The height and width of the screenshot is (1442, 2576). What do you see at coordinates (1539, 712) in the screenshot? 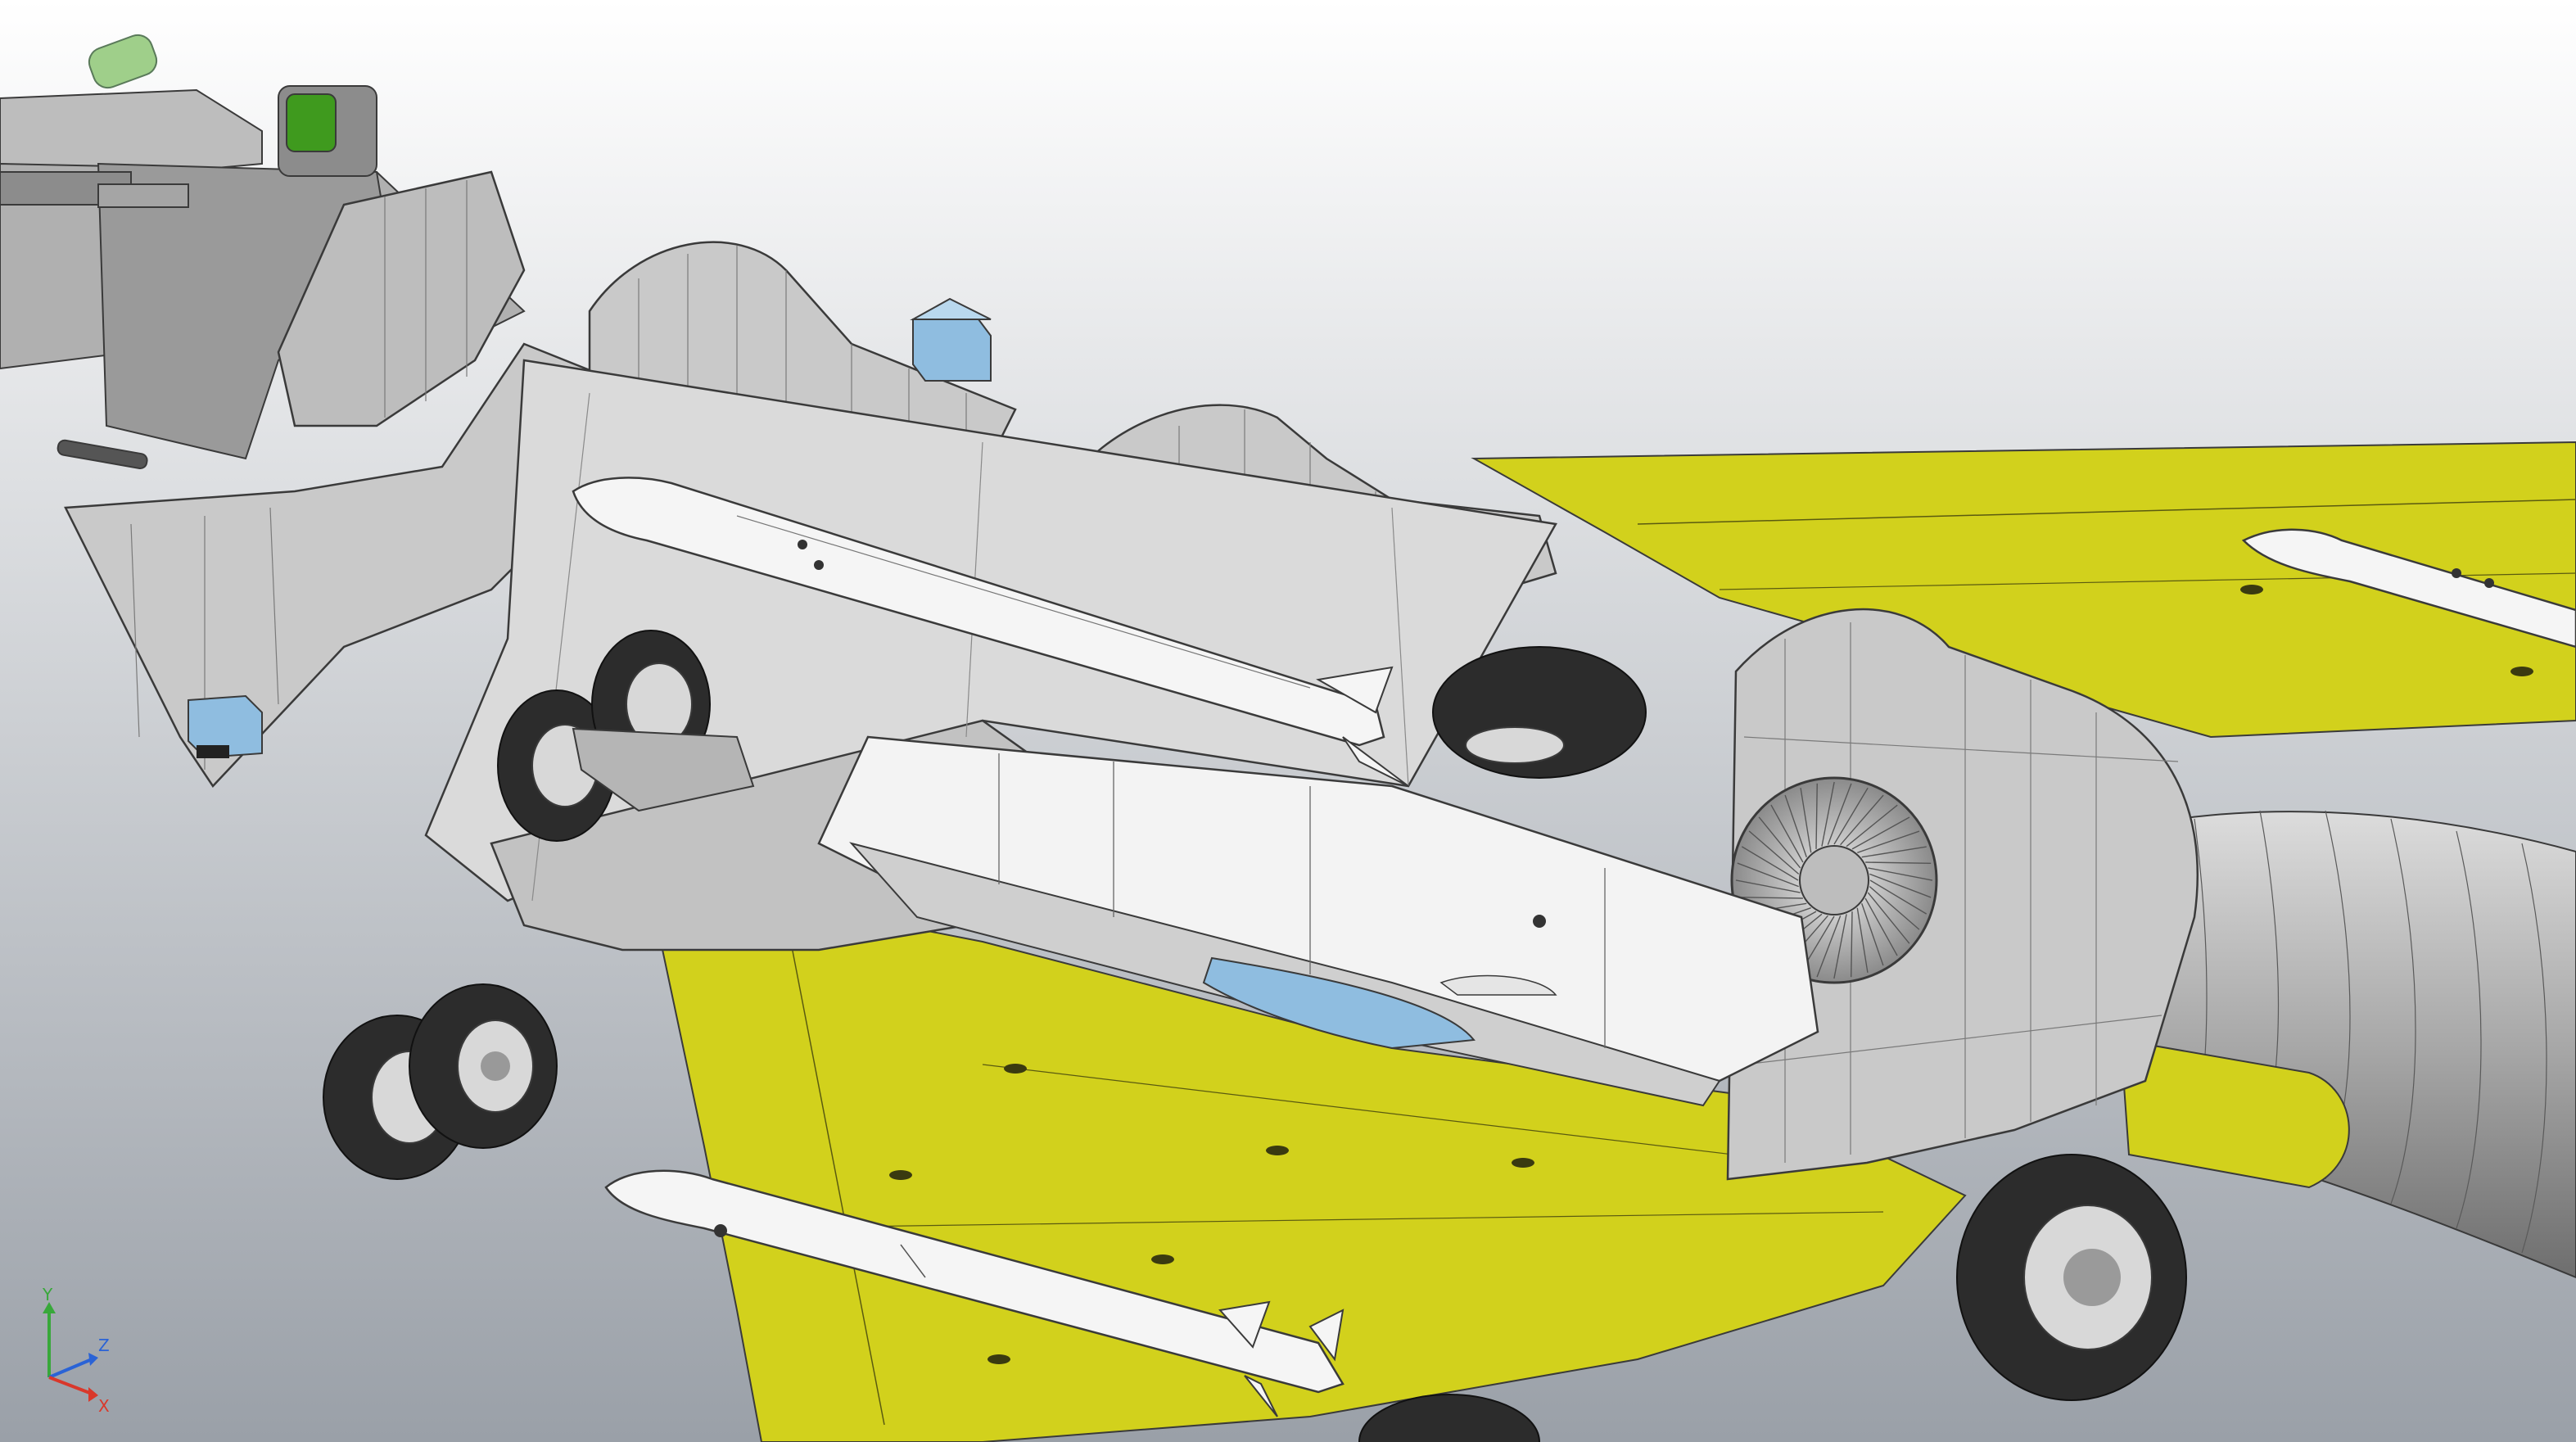
I see `wheel-main-stowed` at bounding box center [1539, 712].